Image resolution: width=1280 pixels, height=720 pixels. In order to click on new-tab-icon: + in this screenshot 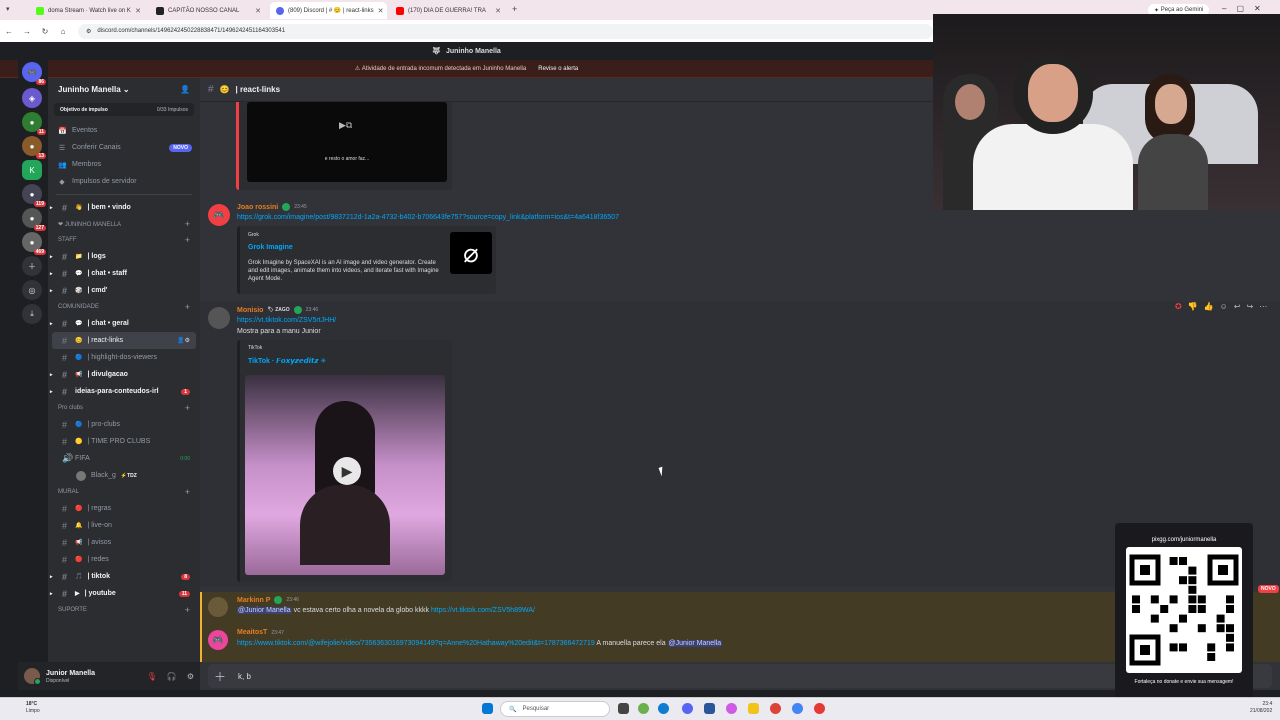, I will do `click(514, 9)`.